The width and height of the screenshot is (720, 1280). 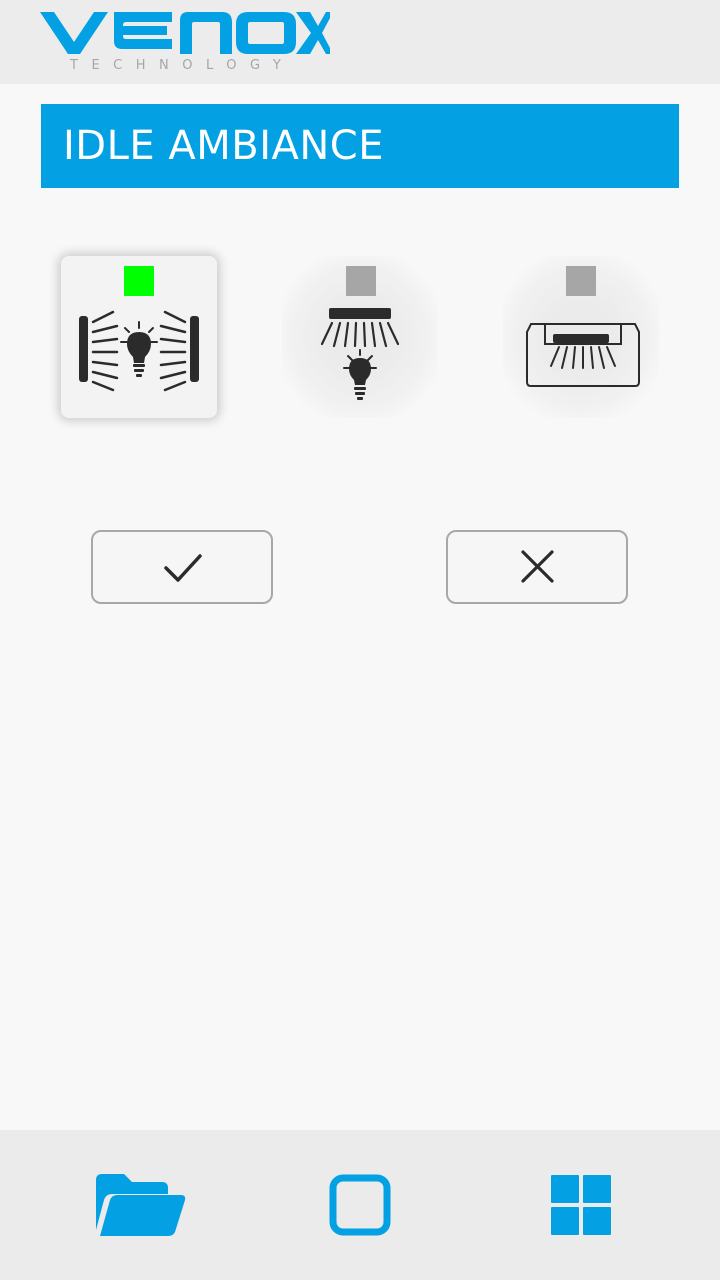 What do you see at coordinates (223, 146) in the screenshot?
I see `page-title: IDLE AMBIANCE` at bounding box center [223, 146].